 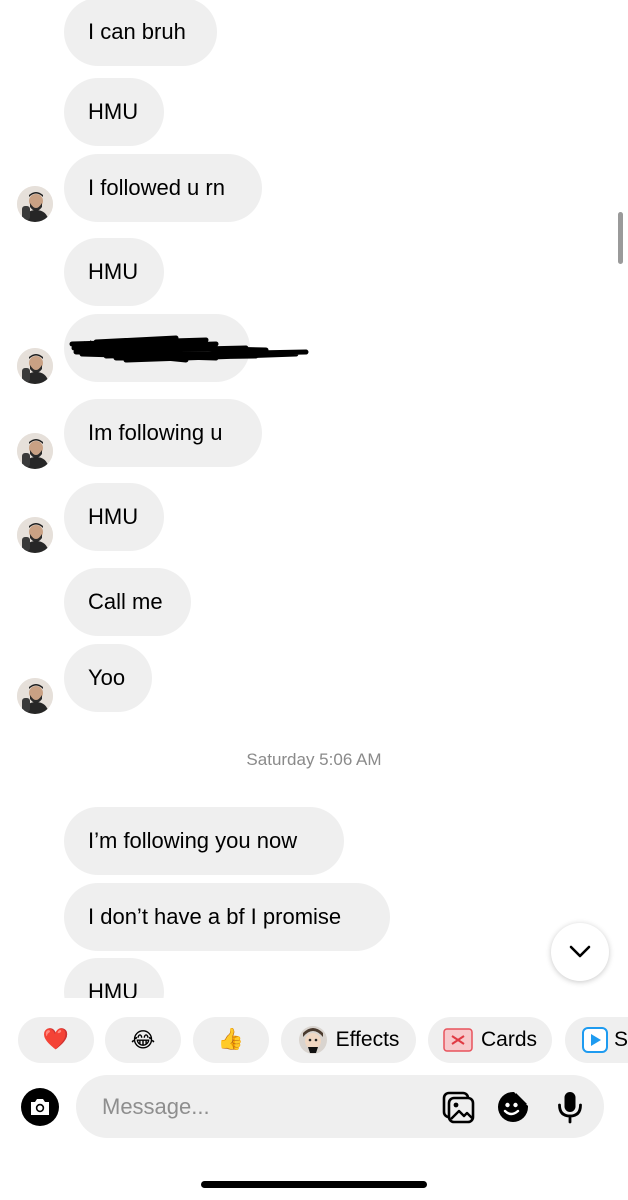 I want to click on chevron-down-icon, so click(x=580, y=951).